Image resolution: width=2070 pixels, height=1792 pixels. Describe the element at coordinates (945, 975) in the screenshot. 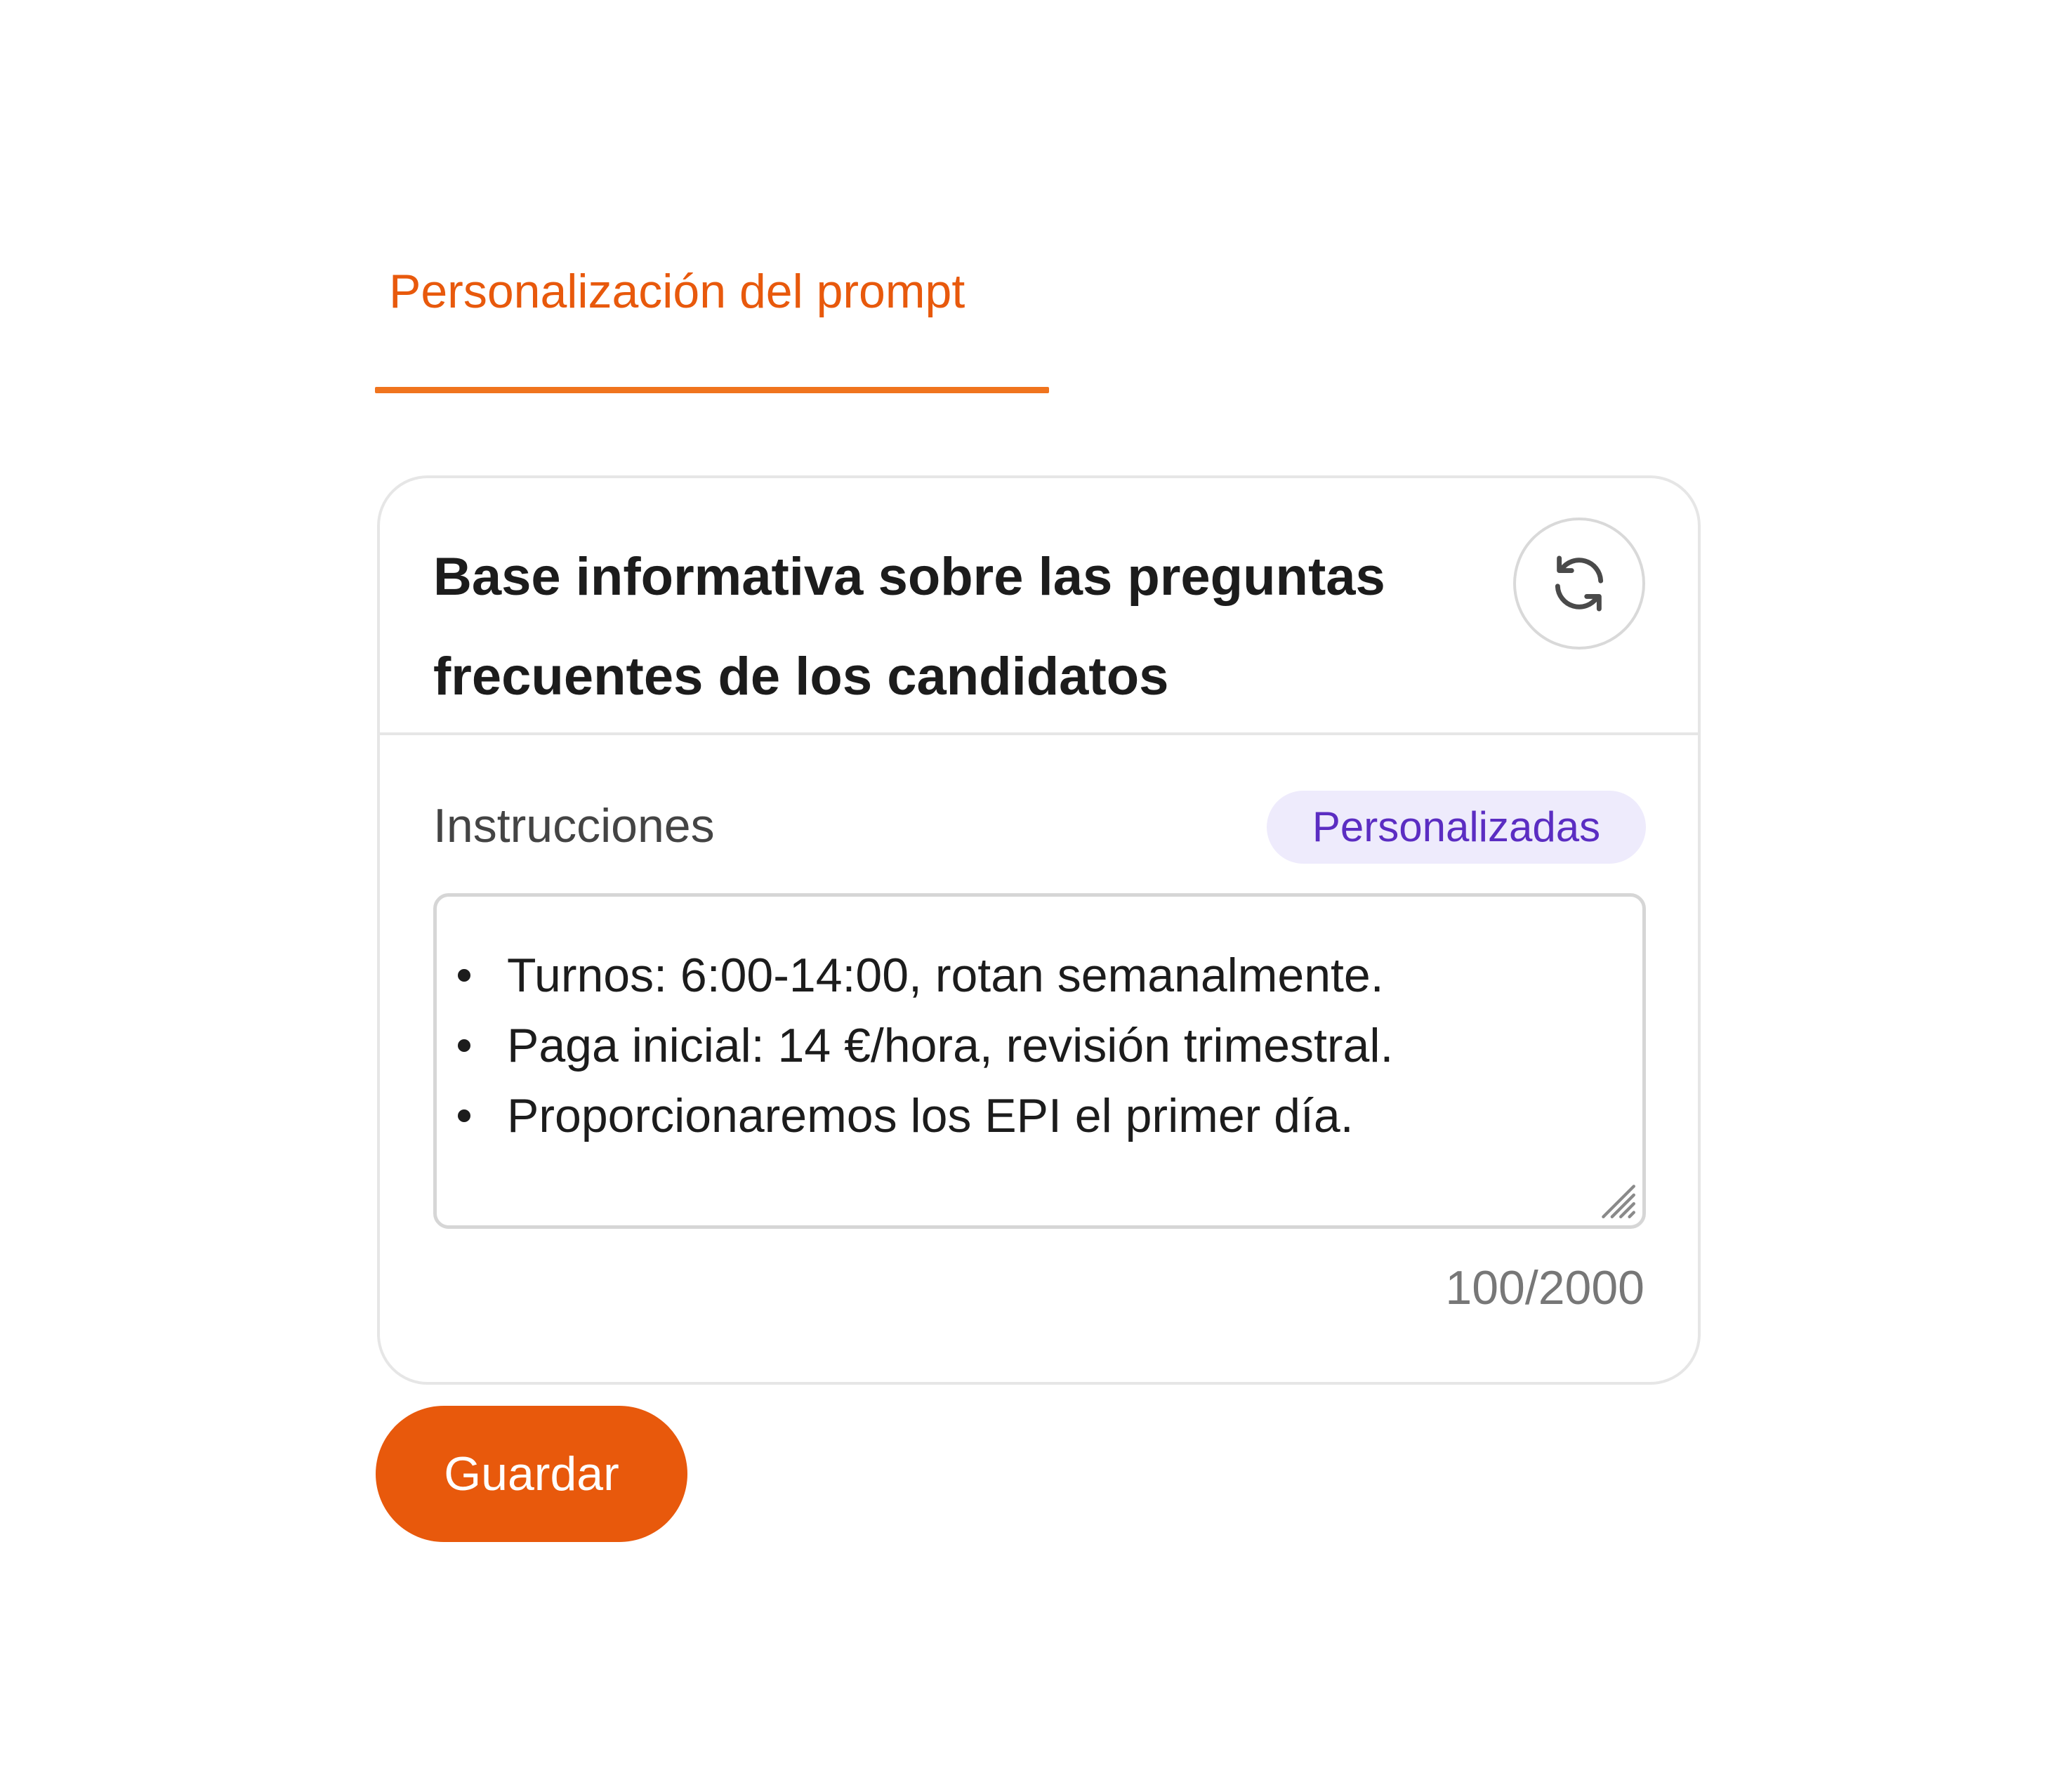

I see `list-item-text: Turnos: 6:00-14:00, rotan semanalmente.` at that location.